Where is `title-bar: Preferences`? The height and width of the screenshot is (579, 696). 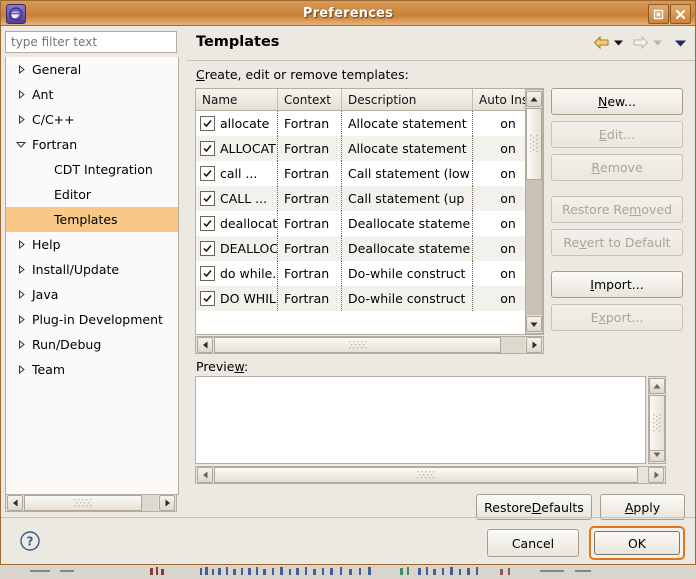
title-bar: Preferences is located at coordinates (348, 13).